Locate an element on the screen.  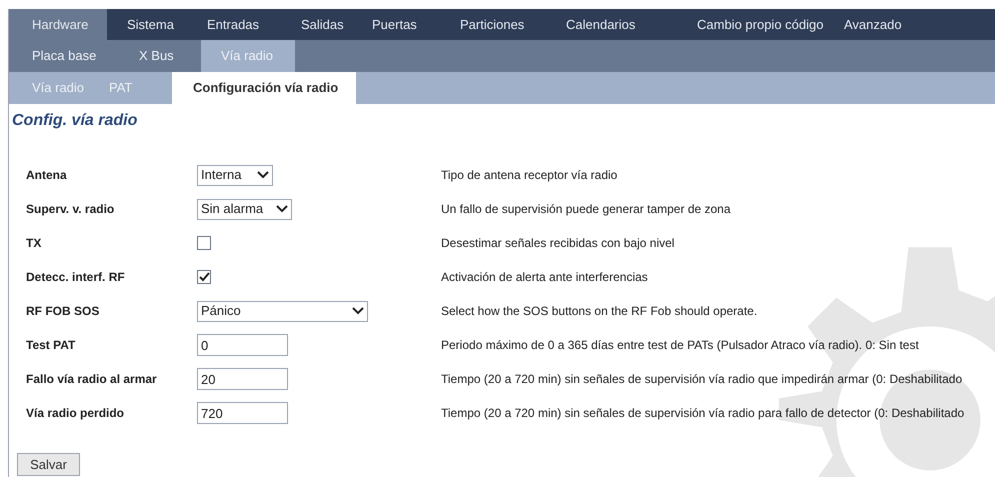
input-field: 0 is located at coordinates (242, 345).